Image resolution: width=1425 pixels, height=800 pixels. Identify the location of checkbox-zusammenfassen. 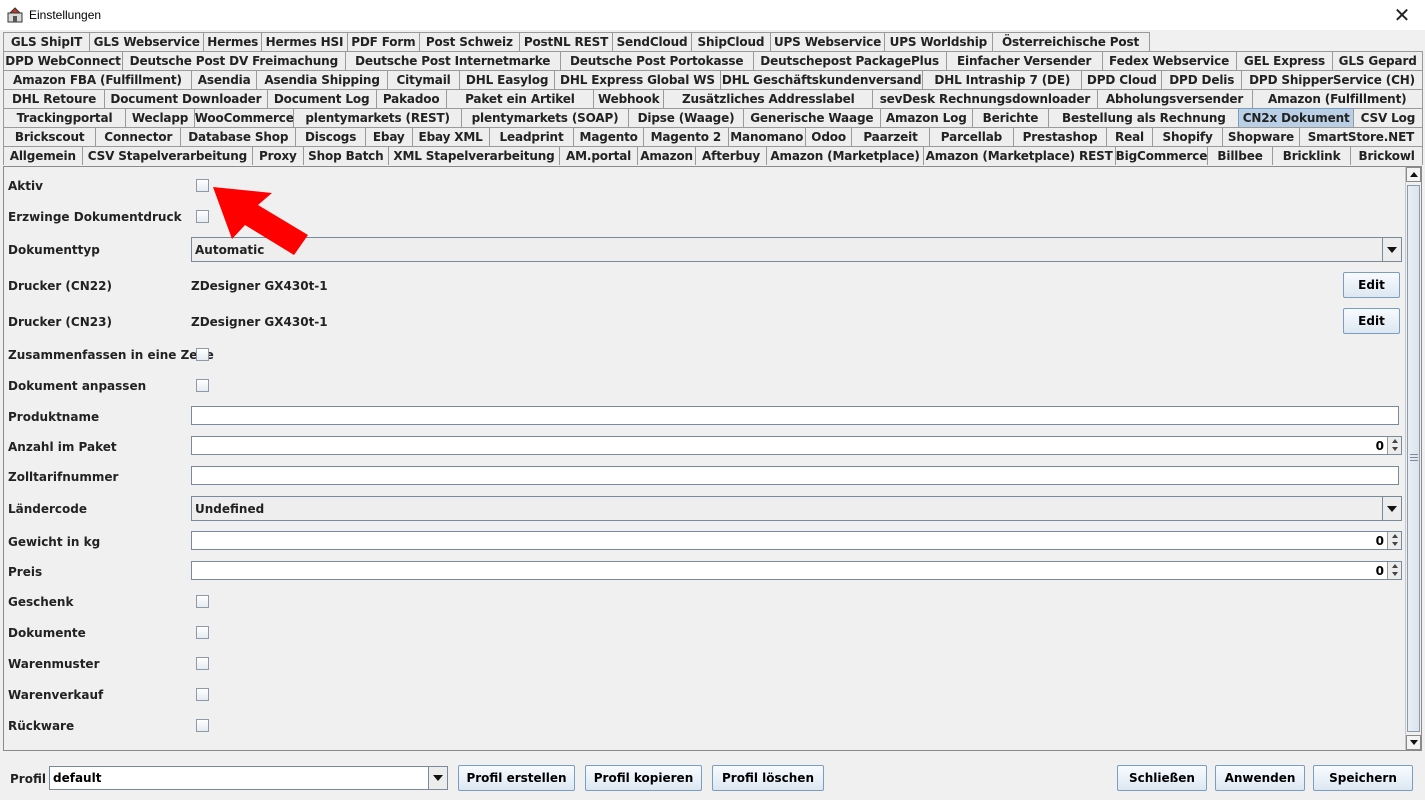
(202, 354).